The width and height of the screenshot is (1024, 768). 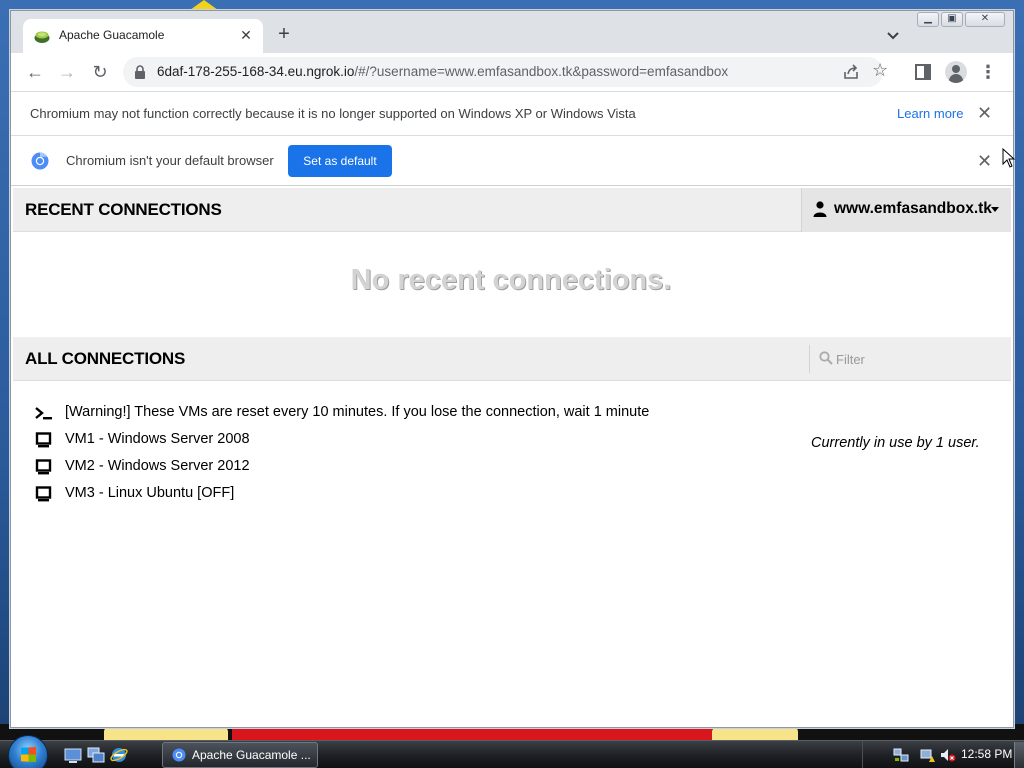 I want to click on system-tray: 12:58 PM, so click(x=943, y=754).